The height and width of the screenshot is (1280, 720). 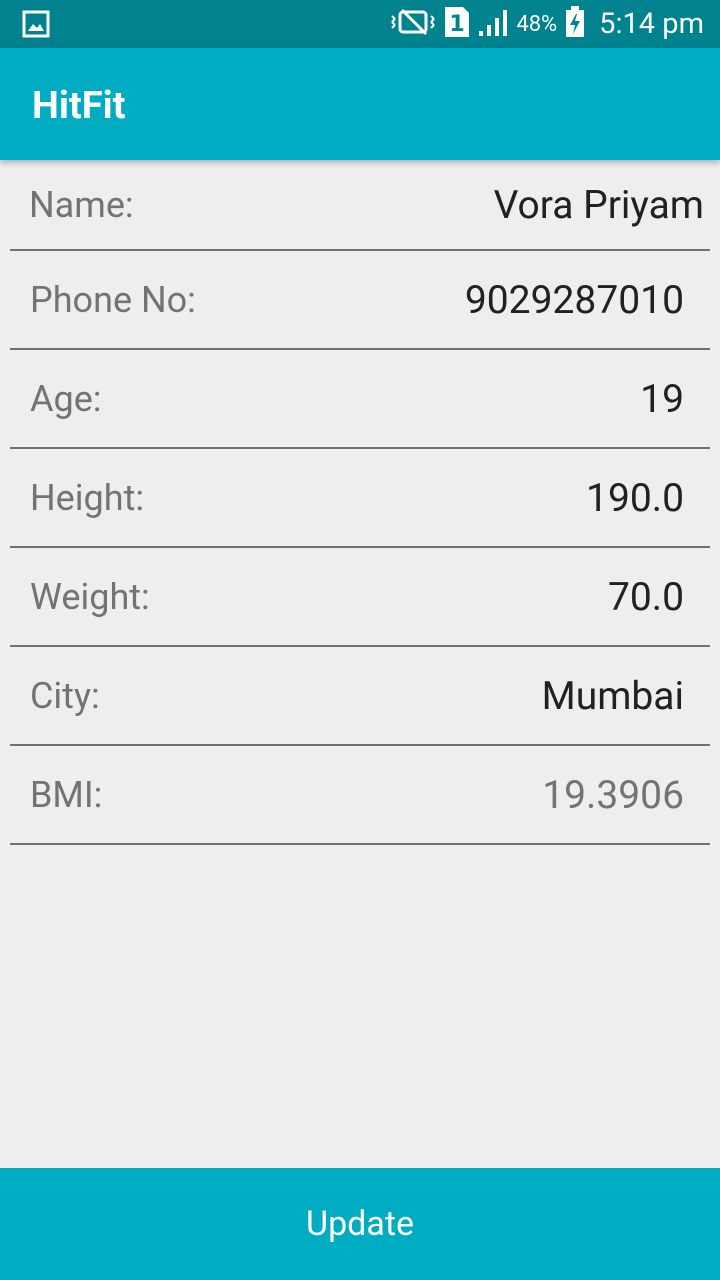 What do you see at coordinates (413, 24) in the screenshot?
I see `vibrate-muted-icon` at bounding box center [413, 24].